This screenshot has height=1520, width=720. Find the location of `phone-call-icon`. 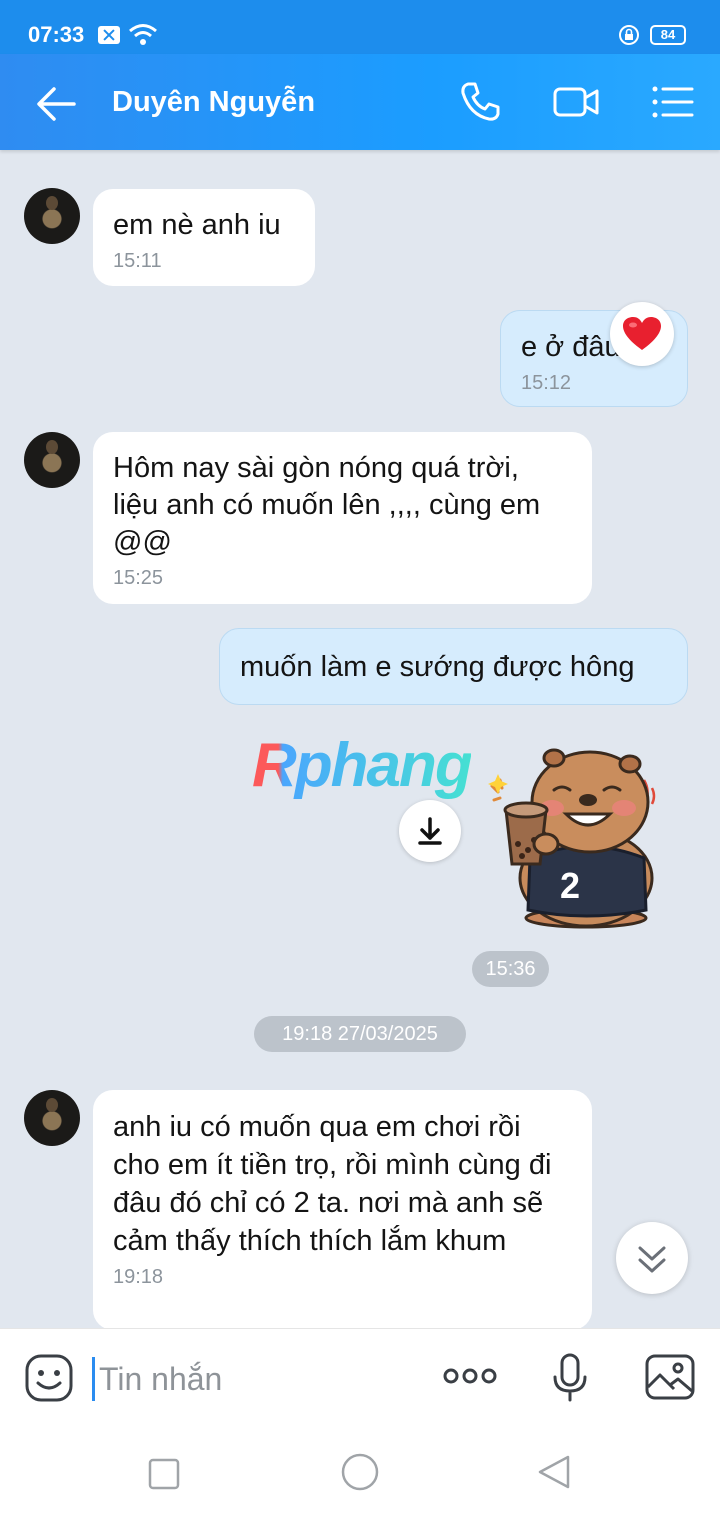

phone-call-icon is located at coordinates (480, 102).